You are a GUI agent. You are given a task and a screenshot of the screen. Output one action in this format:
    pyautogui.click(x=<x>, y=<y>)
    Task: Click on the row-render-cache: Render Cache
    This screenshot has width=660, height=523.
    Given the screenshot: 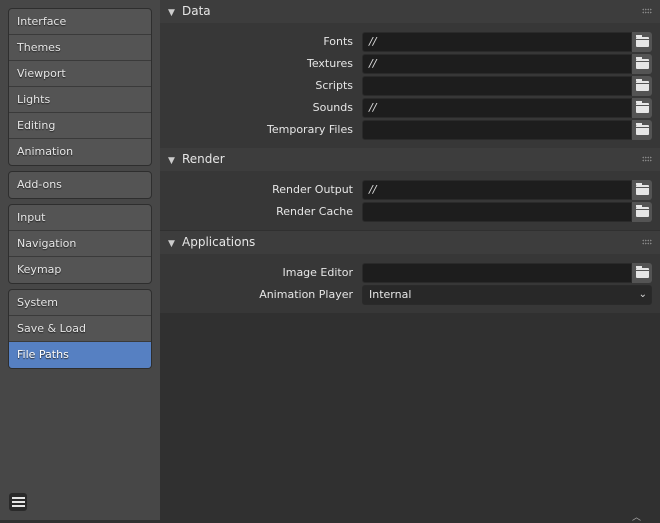 What is the action you would take?
    pyautogui.click(x=410, y=213)
    